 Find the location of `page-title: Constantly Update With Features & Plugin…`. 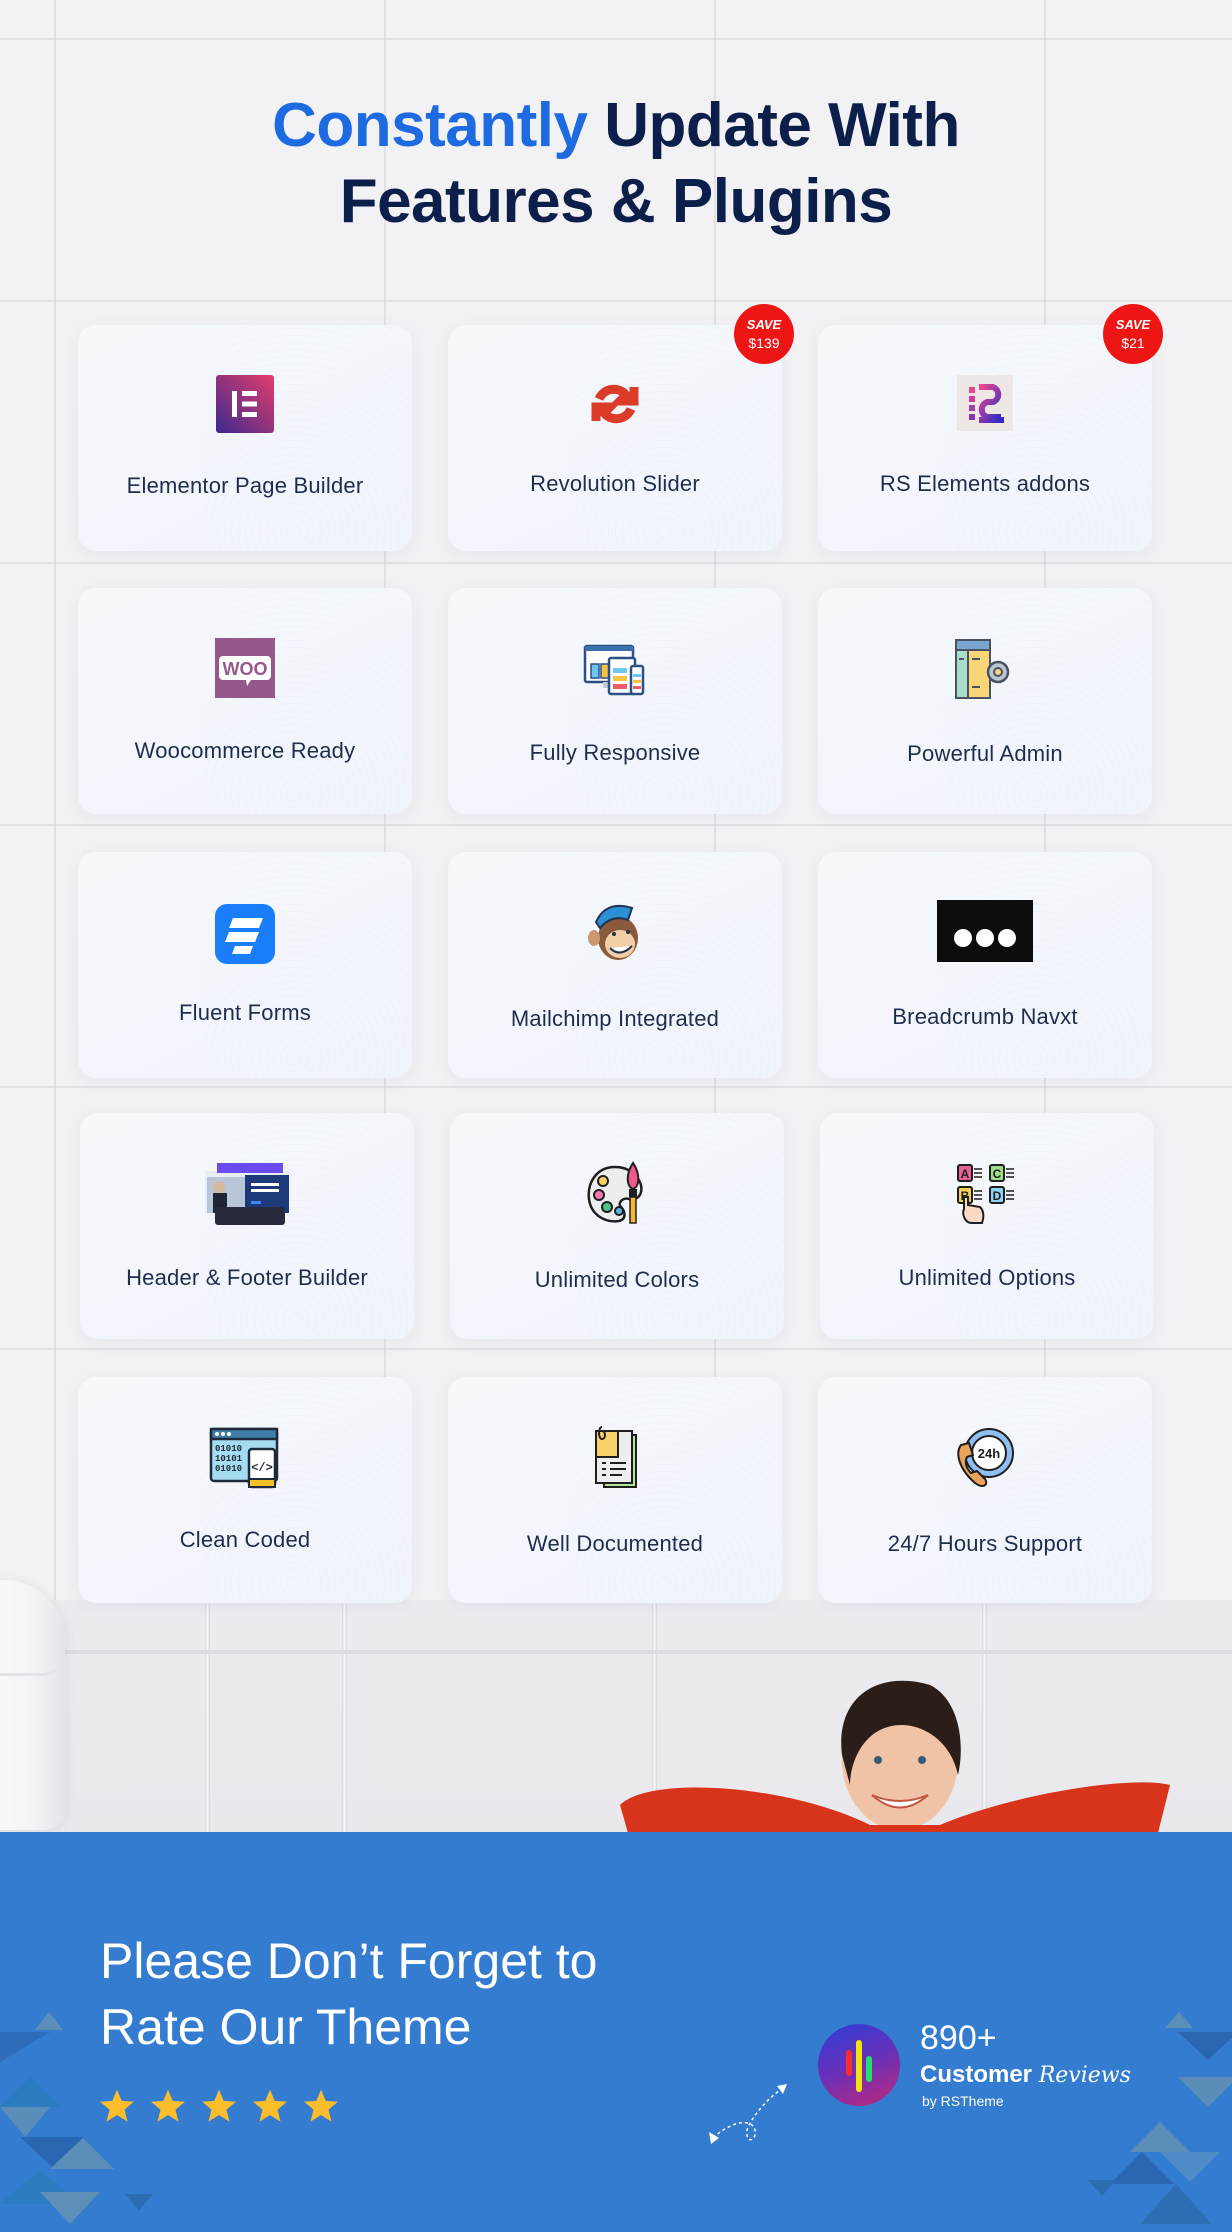

page-title: Constantly Update With Features & Plugin… is located at coordinates (616, 164).